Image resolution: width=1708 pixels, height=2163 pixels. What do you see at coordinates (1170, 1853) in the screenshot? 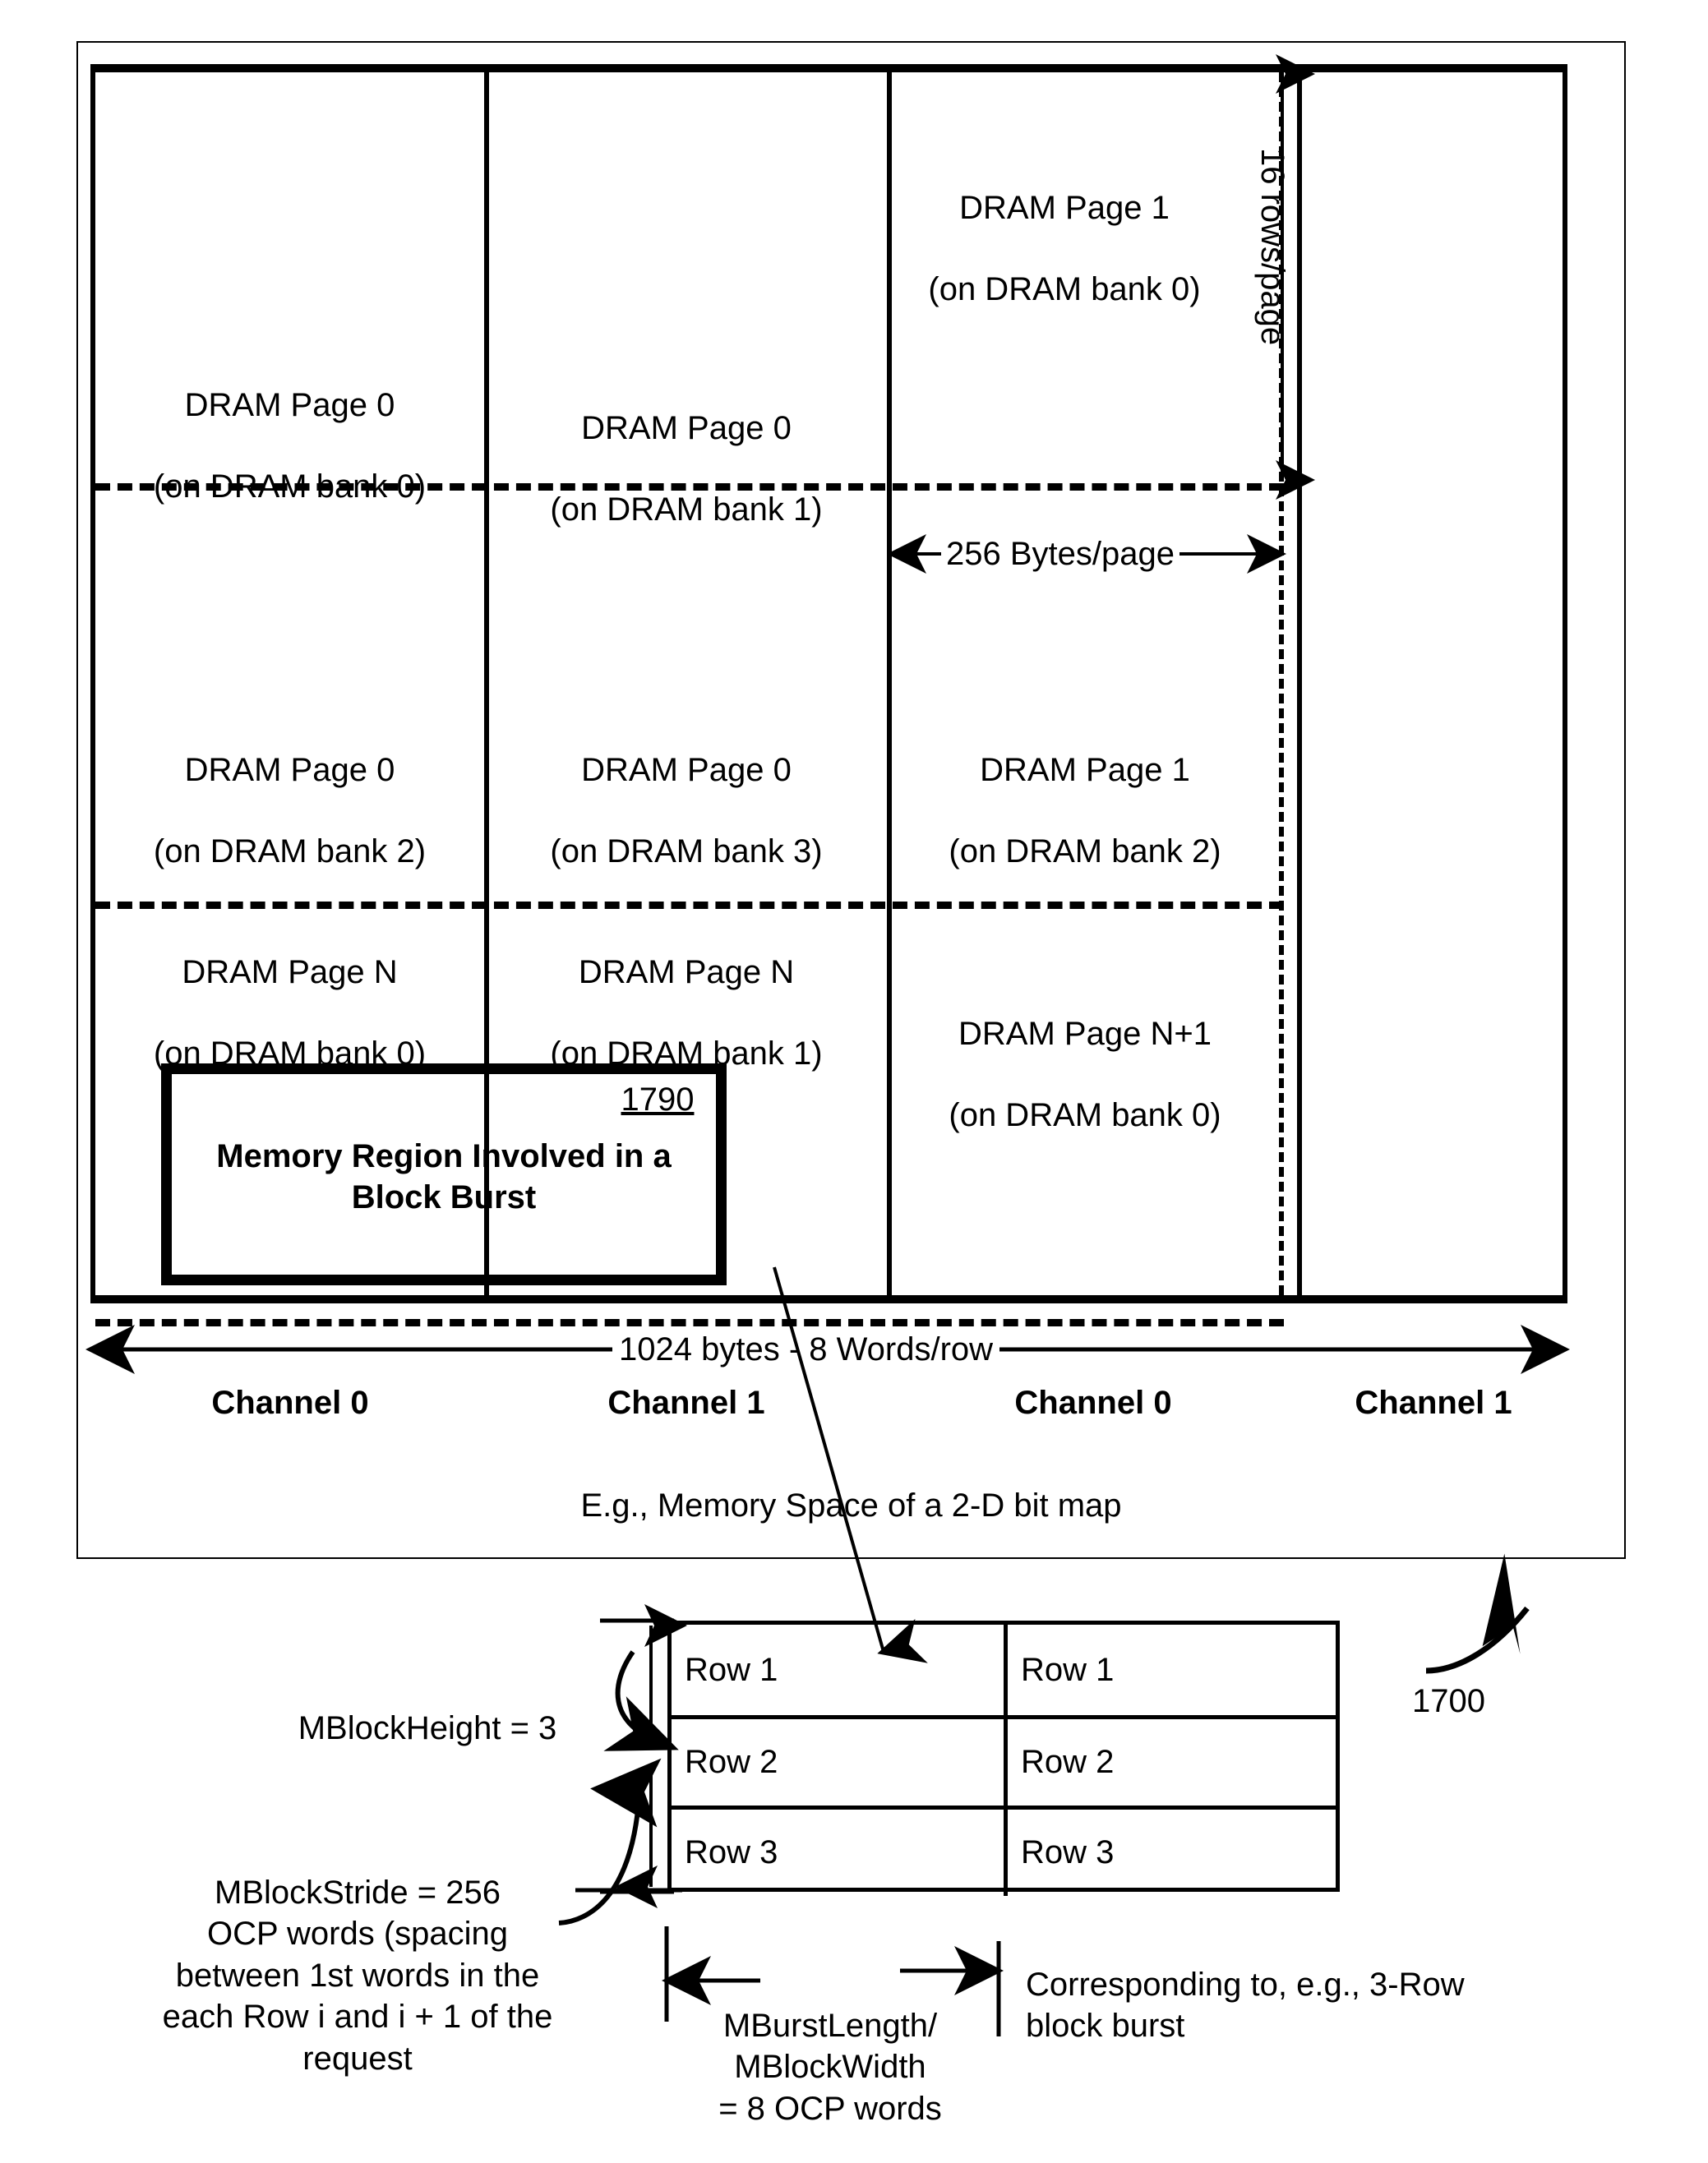
I see `table-cell-row3-right: Row 3` at bounding box center [1170, 1853].